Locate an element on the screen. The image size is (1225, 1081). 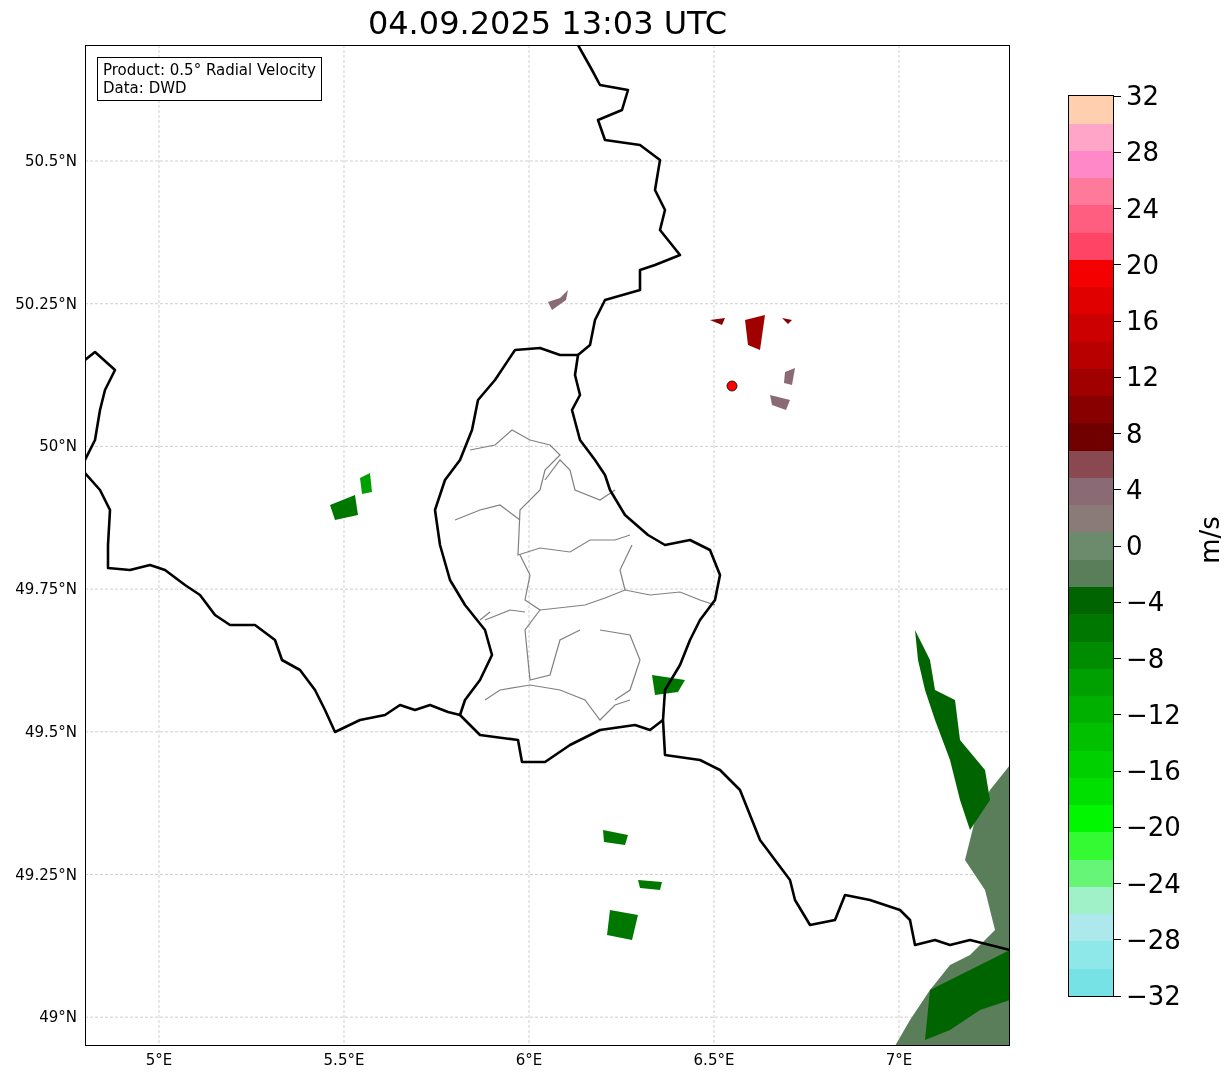
colorbar-tick-label: 12 is located at coordinates (1143, 377).